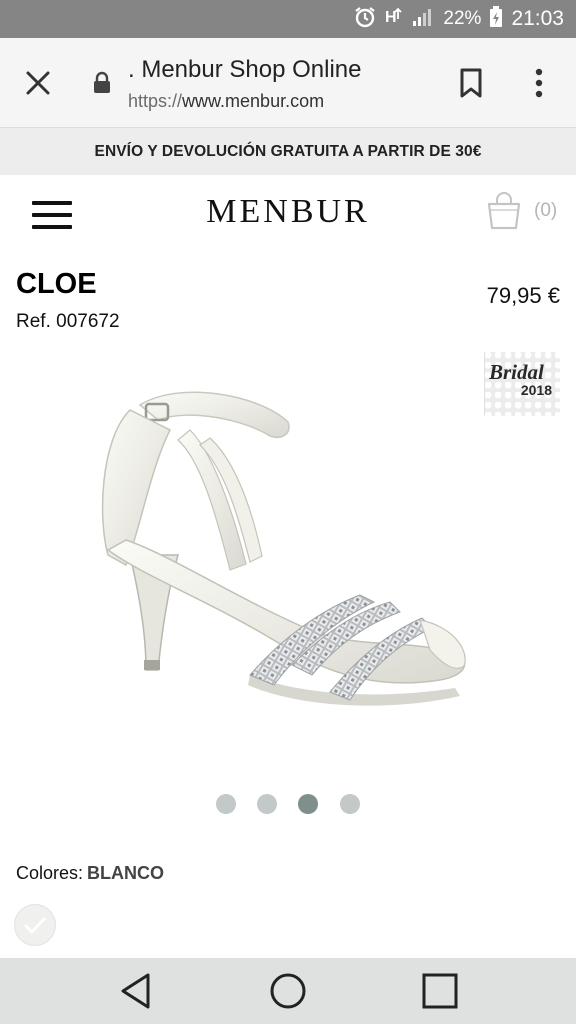  What do you see at coordinates (102, 83) in the screenshot?
I see `lock-icon` at bounding box center [102, 83].